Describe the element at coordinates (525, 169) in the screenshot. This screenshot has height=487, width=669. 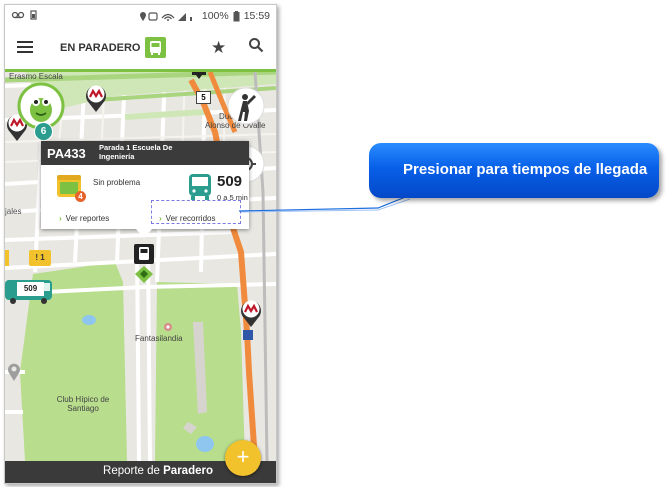
I see `callout-text: Presionar para tiempos de llegada` at that location.